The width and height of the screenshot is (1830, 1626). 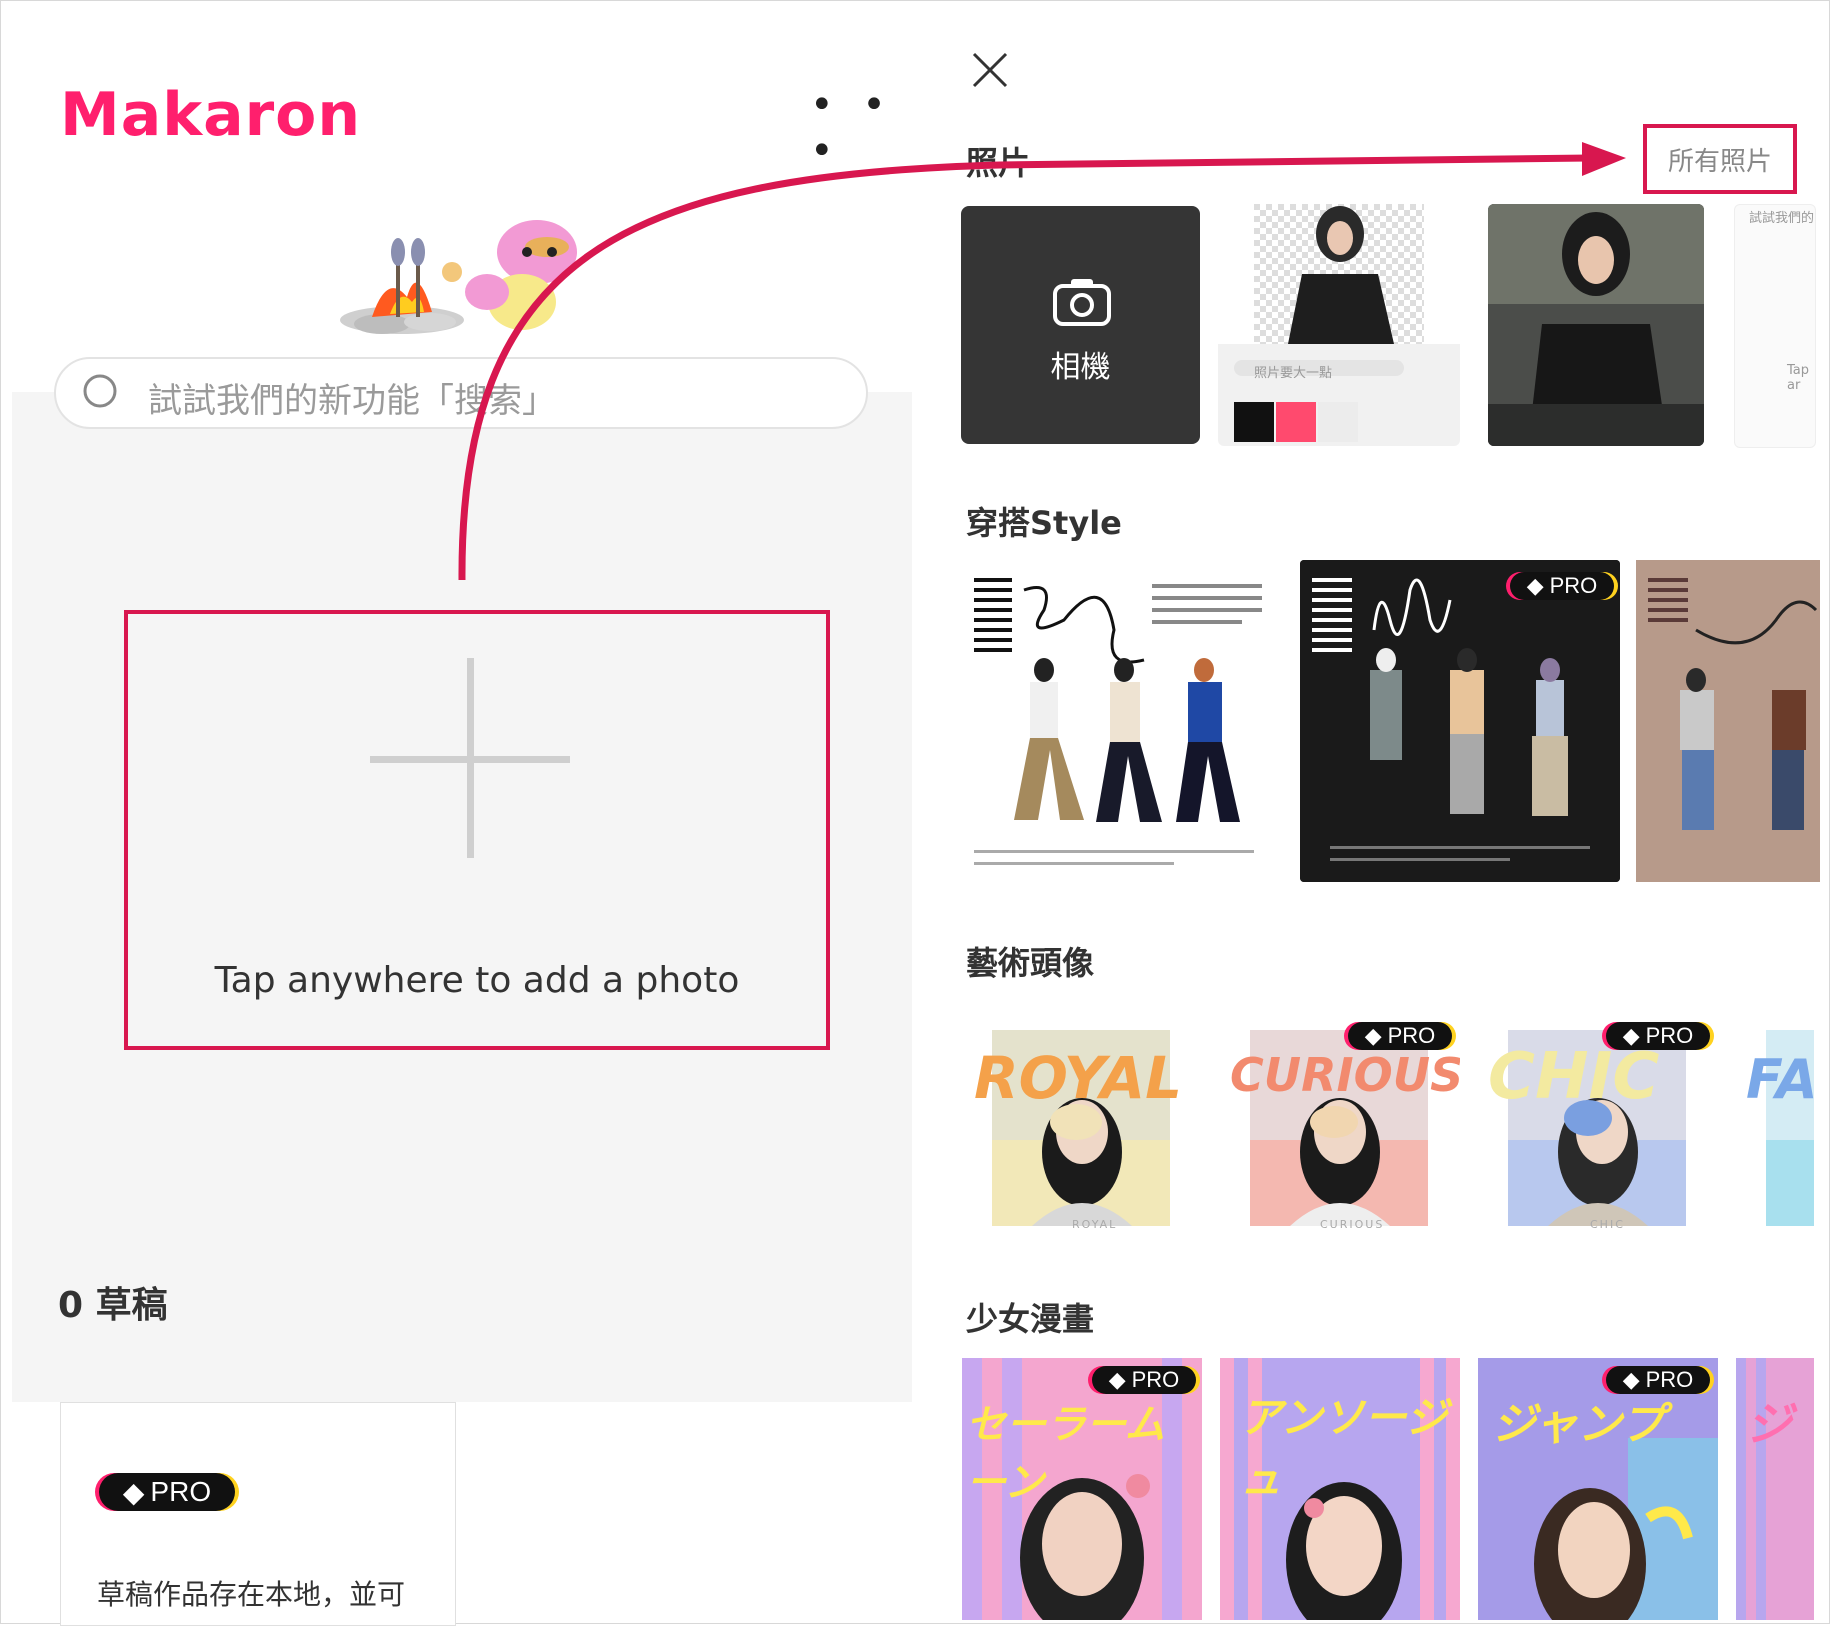 I want to click on thumbnail-peek-text: 試試我們的, so click(x=1782, y=218).